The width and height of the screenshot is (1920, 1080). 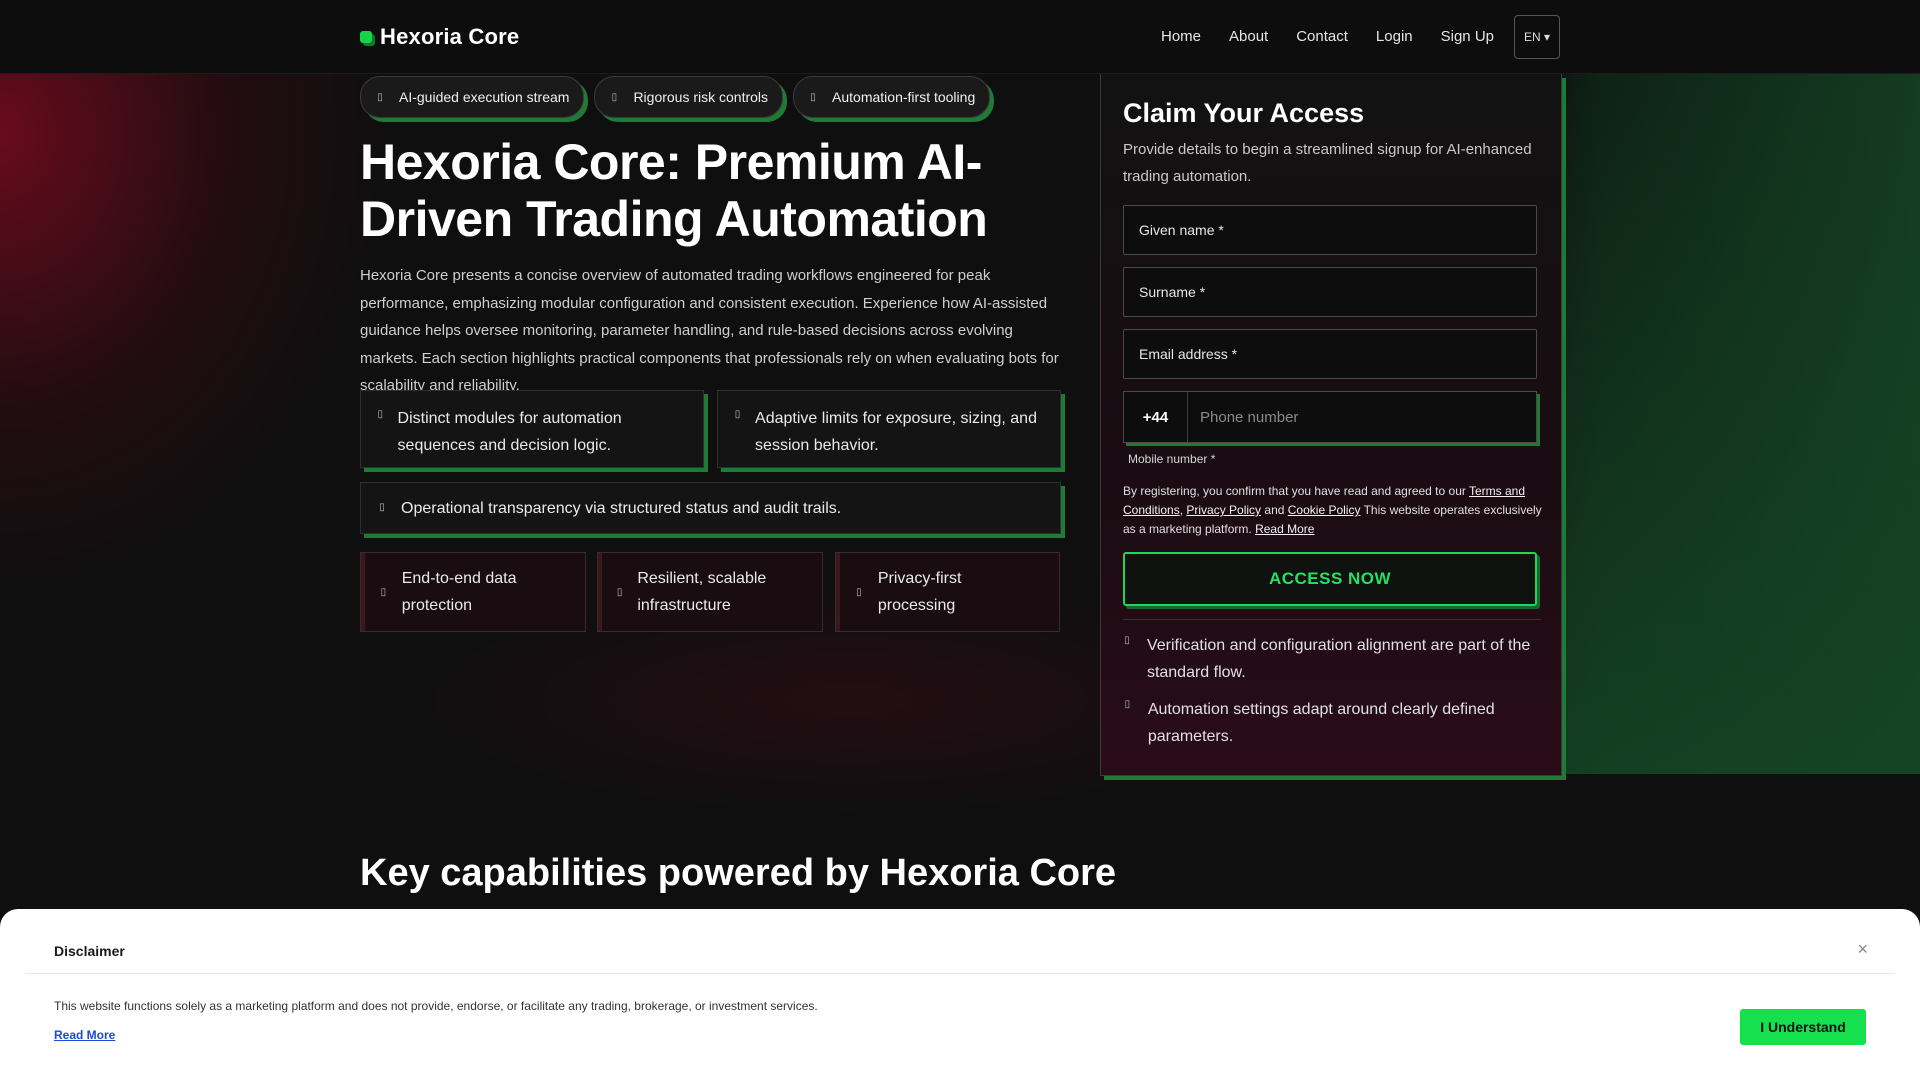 What do you see at coordinates (484, 97) in the screenshot?
I see `pill-label: AI-guided execution stream` at bounding box center [484, 97].